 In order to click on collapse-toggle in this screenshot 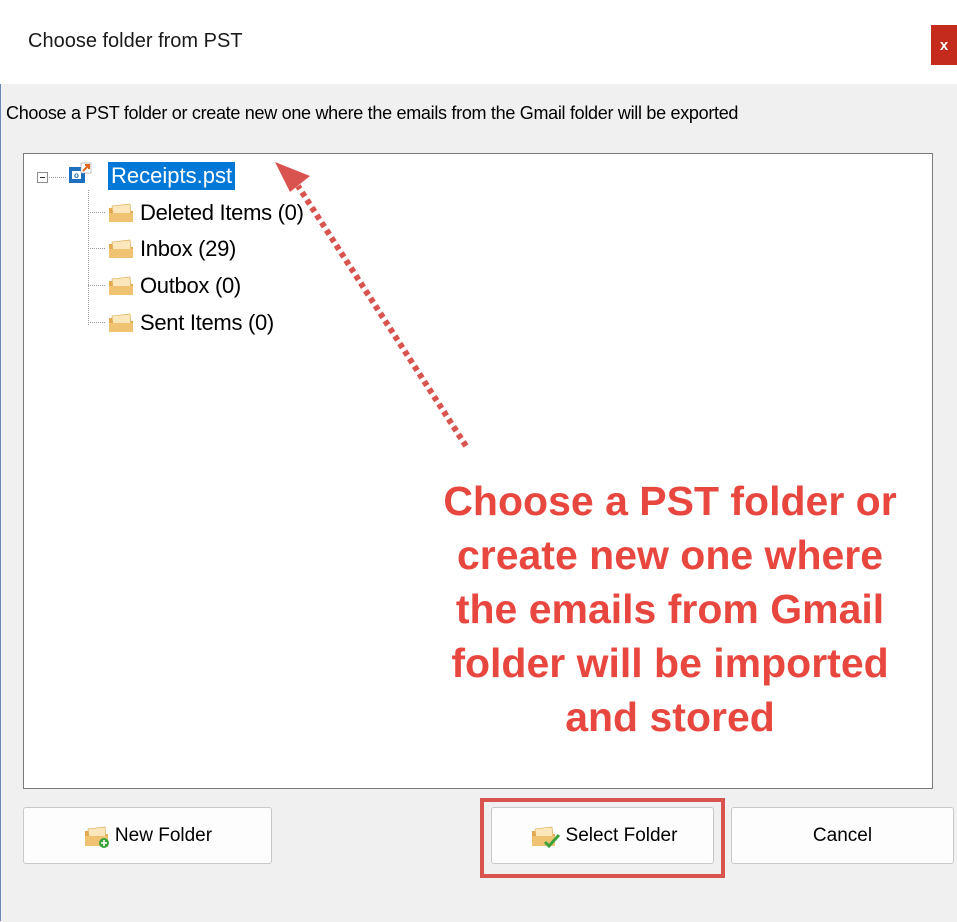, I will do `click(42, 177)`.